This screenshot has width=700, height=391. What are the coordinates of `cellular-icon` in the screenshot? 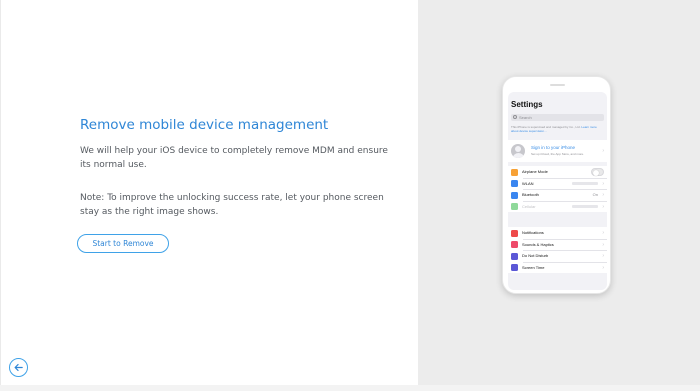 It's located at (514, 206).